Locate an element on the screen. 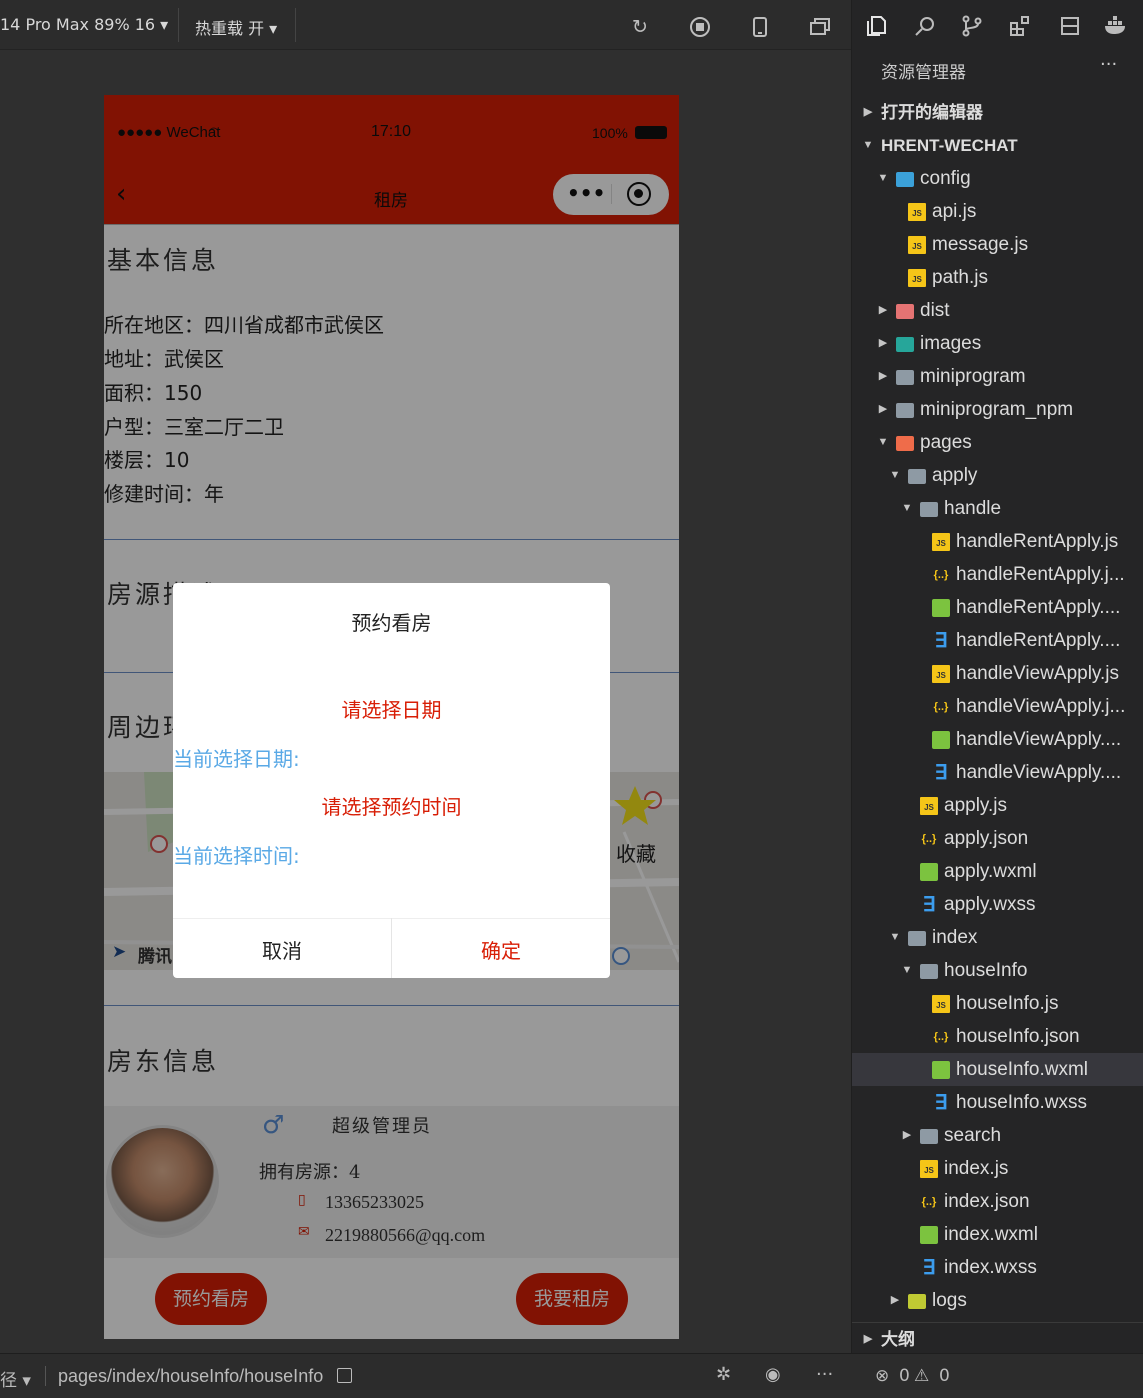  tree-item-label: logs is located at coordinates (949, 1300).